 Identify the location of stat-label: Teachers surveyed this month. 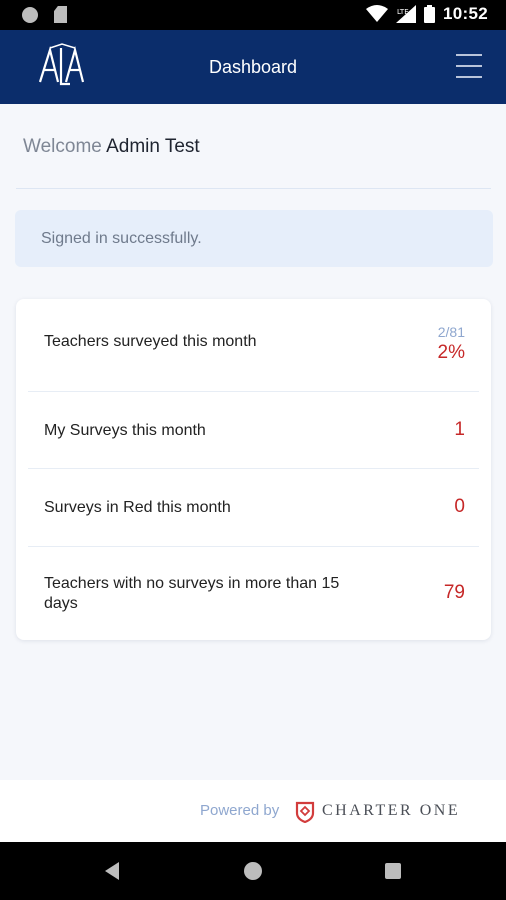
(150, 341).